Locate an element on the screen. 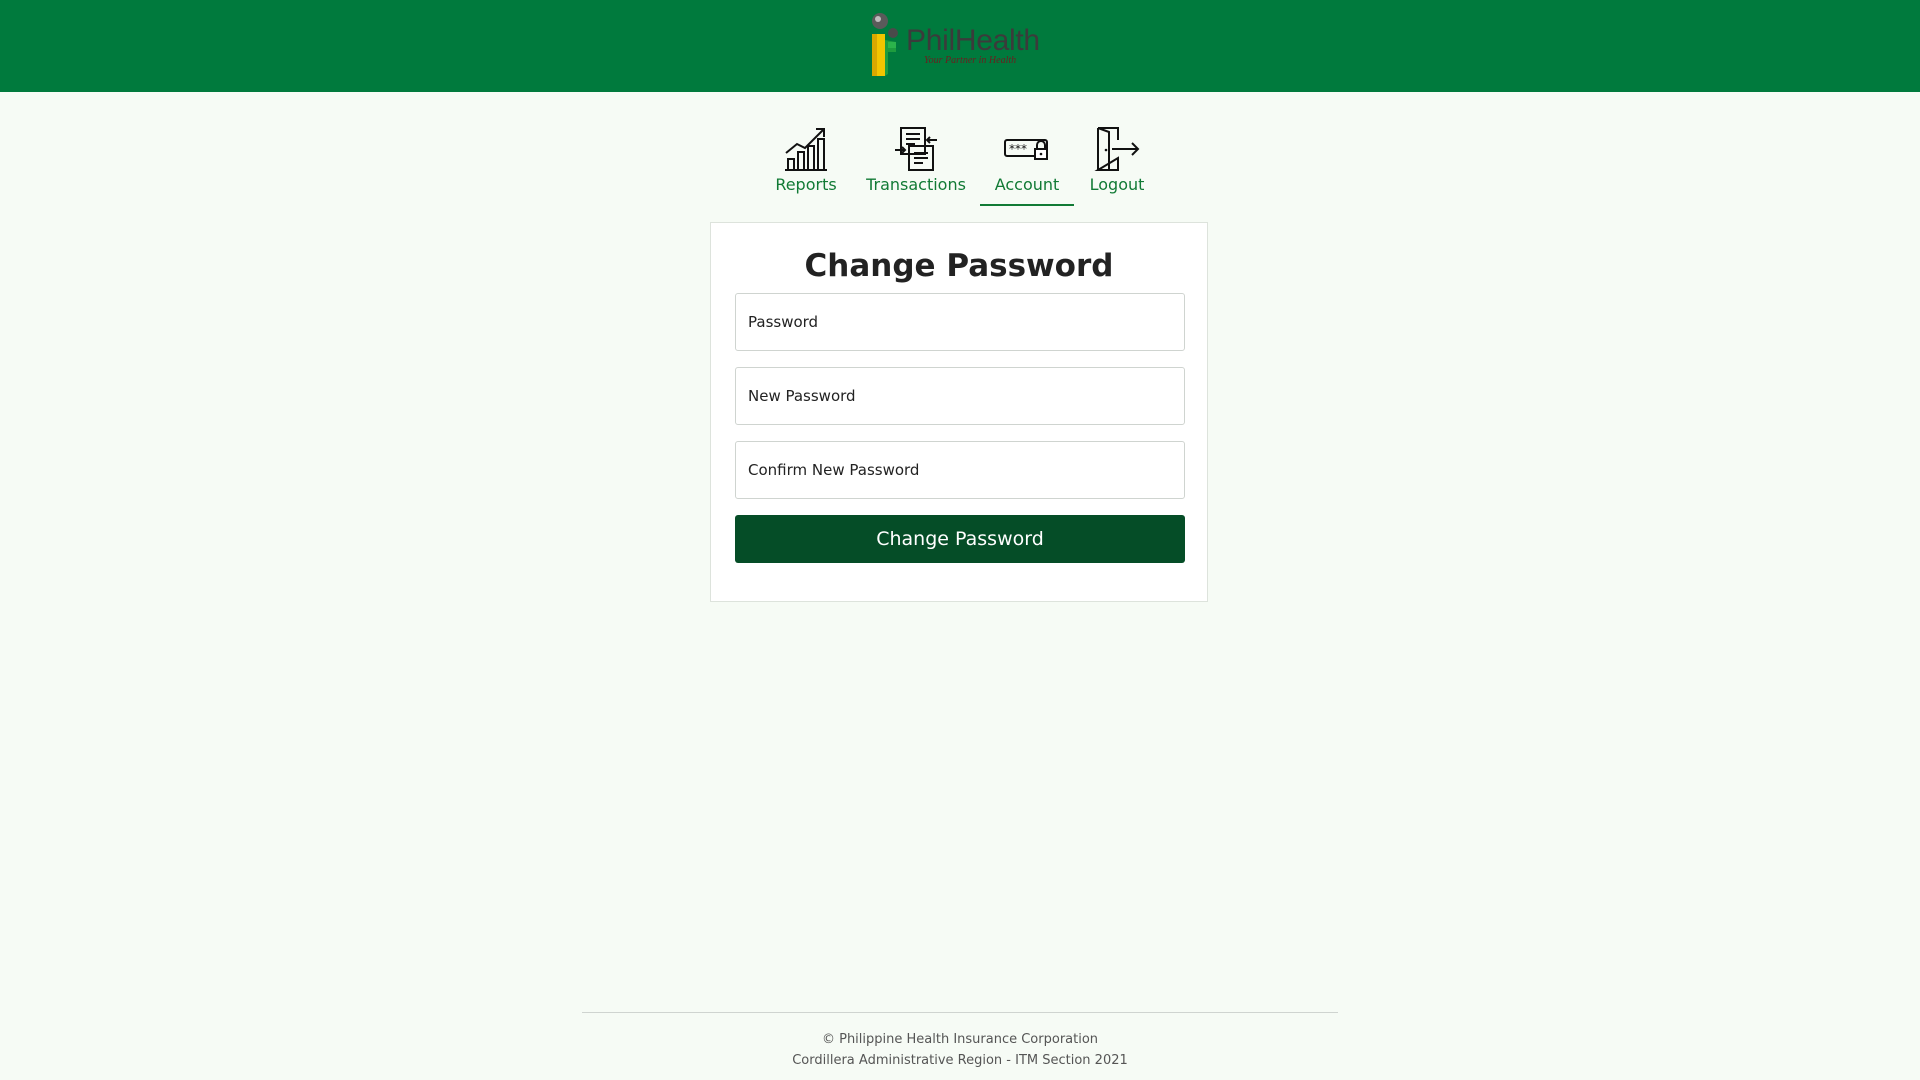 The width and height of the screenshot is (1920, 1080). nav-label-logout: Logout is located at coordinates (1117, 184).